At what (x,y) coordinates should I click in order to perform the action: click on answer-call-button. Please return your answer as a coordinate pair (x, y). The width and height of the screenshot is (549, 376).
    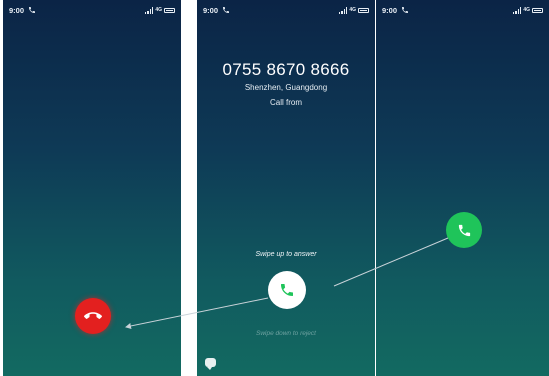
    Looking at the image, I should click on (287, 290).